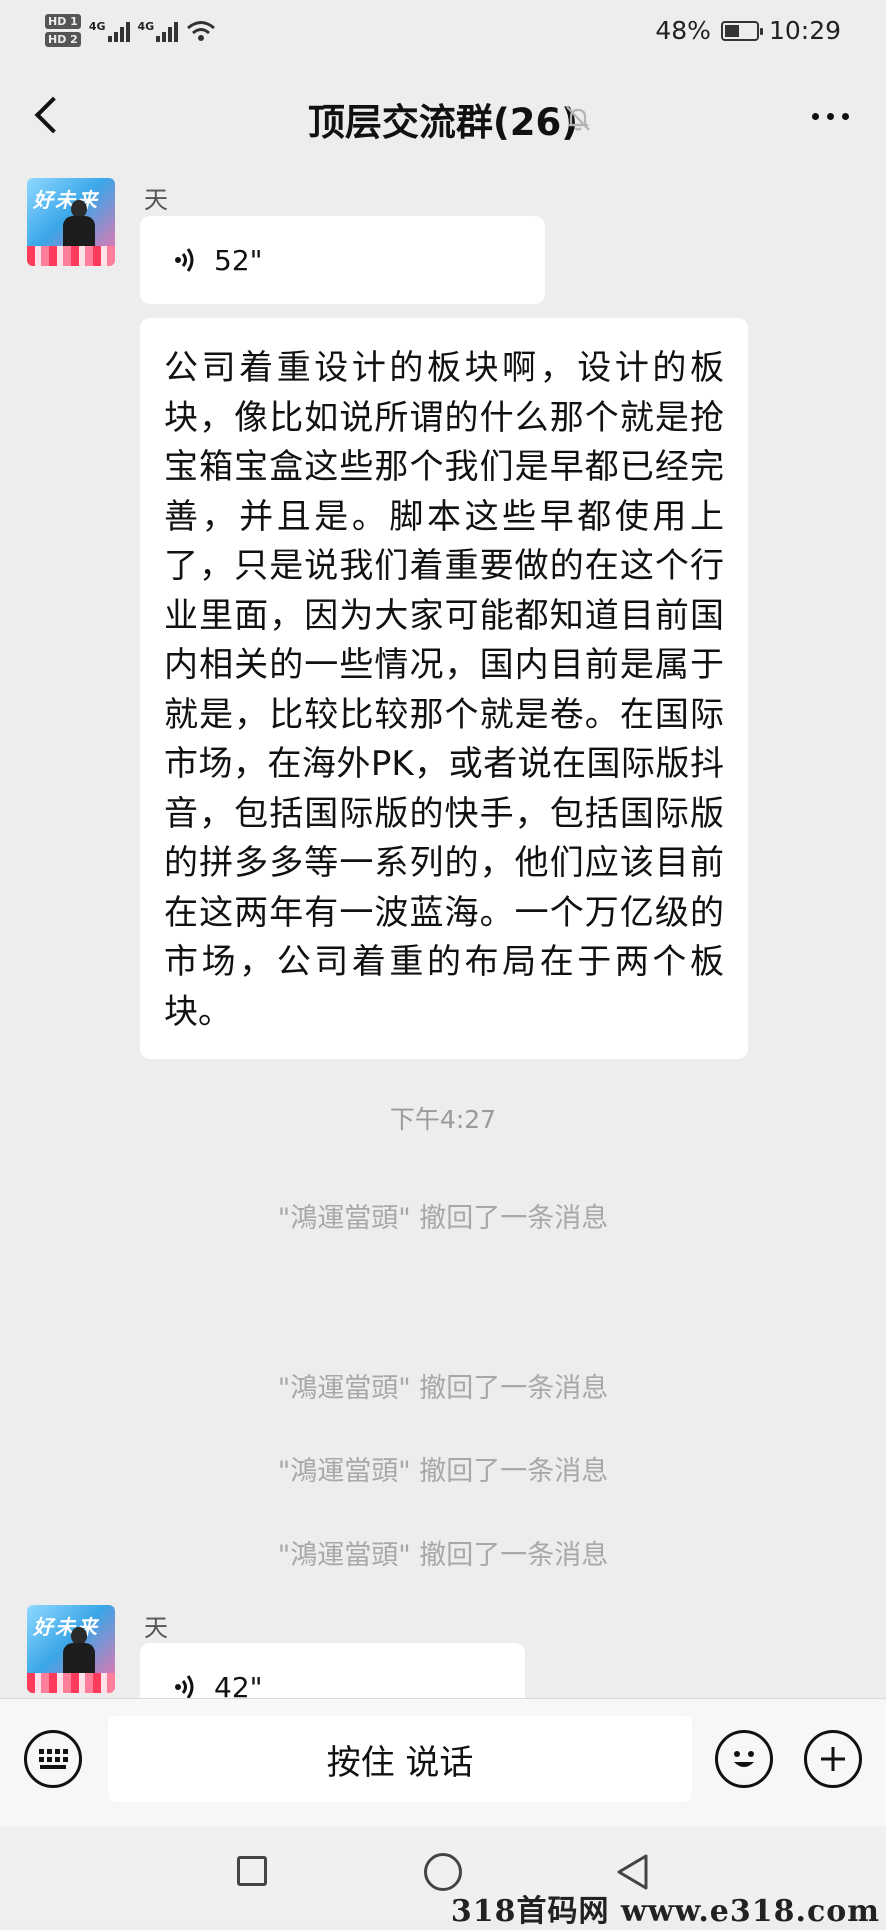 The height and width of the screenshot is (1930, 886). I want to click on status-bar: HD 1 HD 2 4G 4G 48% 10:29, so click(443, 31).